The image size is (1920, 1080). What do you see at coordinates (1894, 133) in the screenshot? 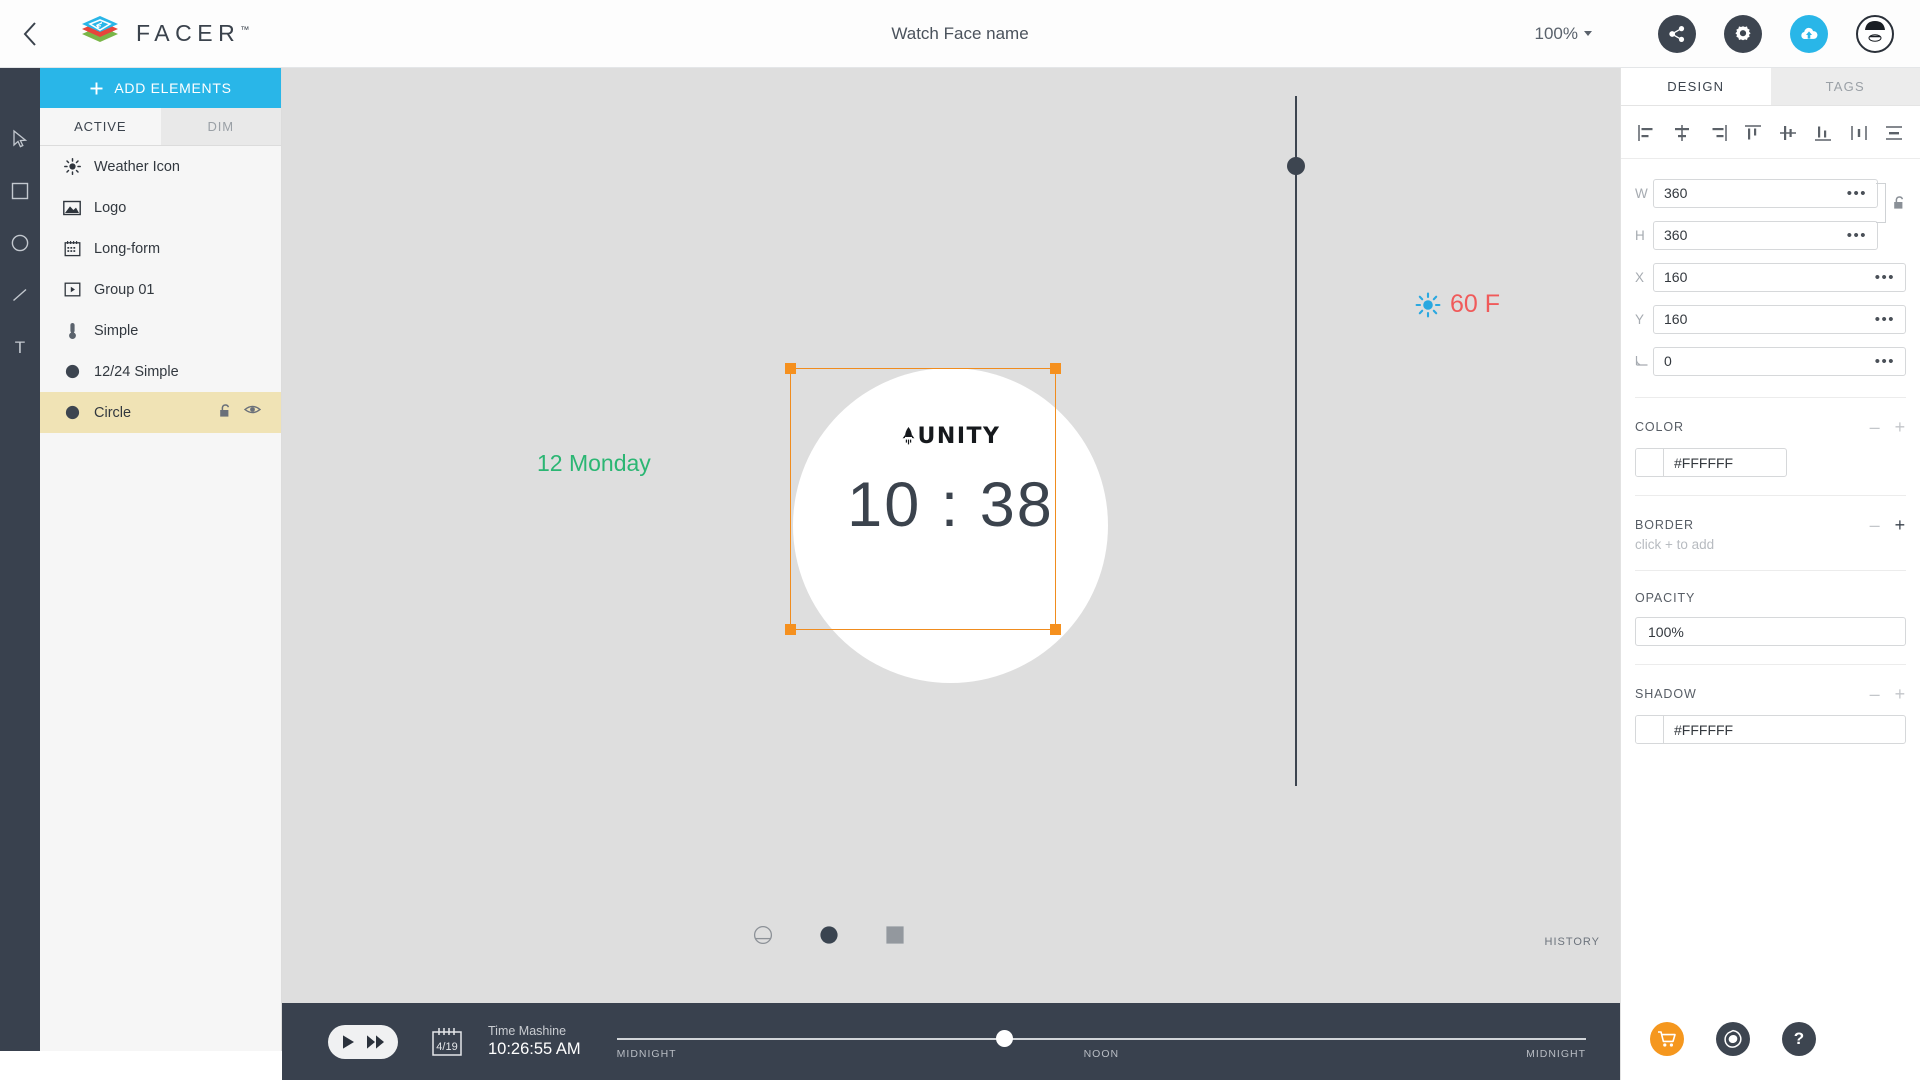
I see `distribute-vertical-icon` at bounding box center [1894, 133].